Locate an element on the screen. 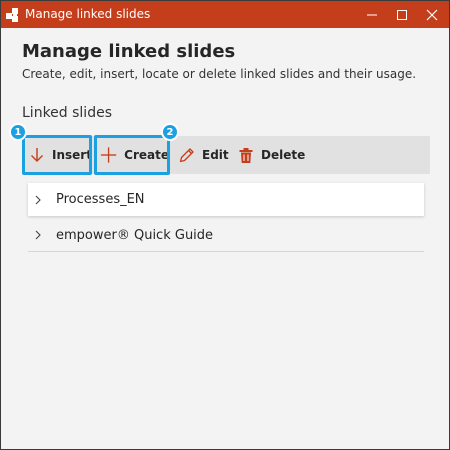  callout-highlight-create is located at coordinates (132, 155).